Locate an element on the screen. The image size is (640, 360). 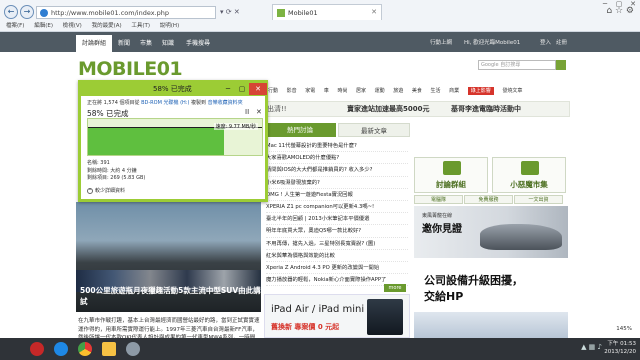
more-button: more is located at coordinates (395, 288).